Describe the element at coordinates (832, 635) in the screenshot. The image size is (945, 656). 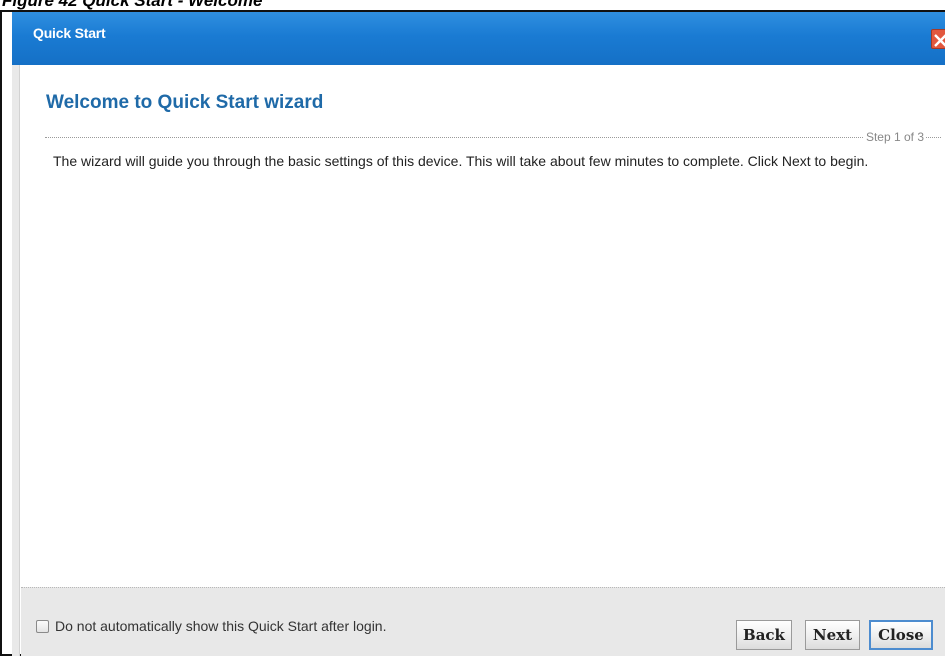
I see `next-button: Next` at that location.